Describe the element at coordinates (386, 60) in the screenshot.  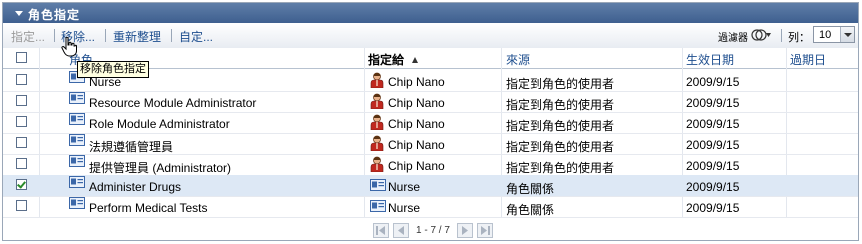
I see `column-header-assigned-to-label: 指定給` at that location.